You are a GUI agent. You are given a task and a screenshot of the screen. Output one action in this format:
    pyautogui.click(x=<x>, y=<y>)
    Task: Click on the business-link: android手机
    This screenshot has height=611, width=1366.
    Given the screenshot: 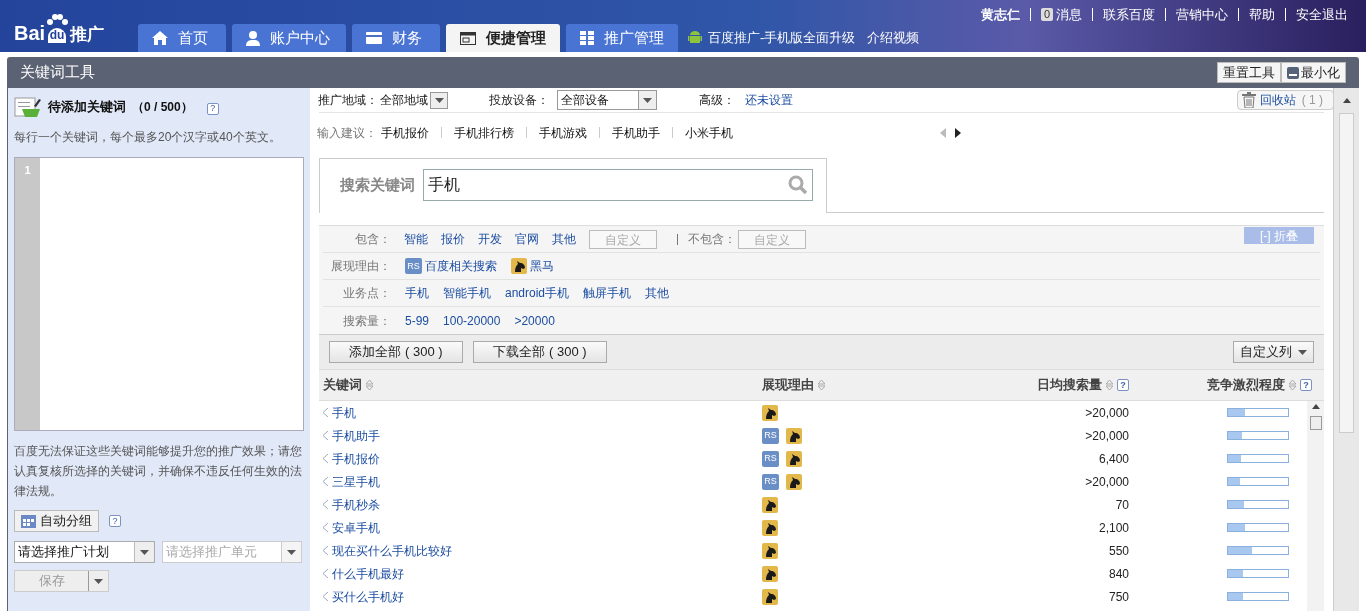 What is the action you would take?
    pyautogui.click(x=537, y=293)
    